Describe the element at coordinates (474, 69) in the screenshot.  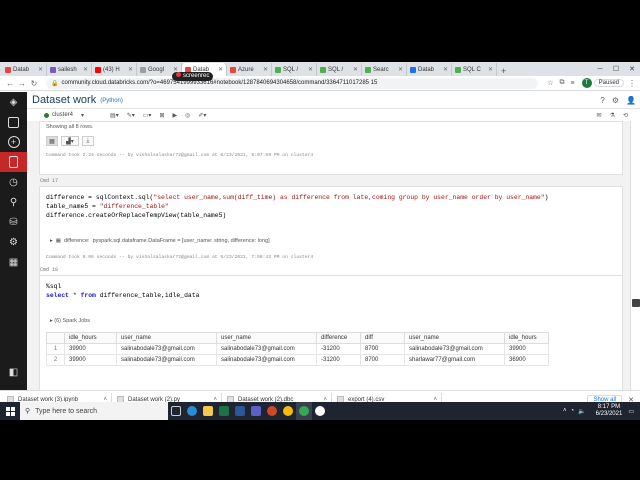
I see `browser-tab: SQL C ✕` at that location.